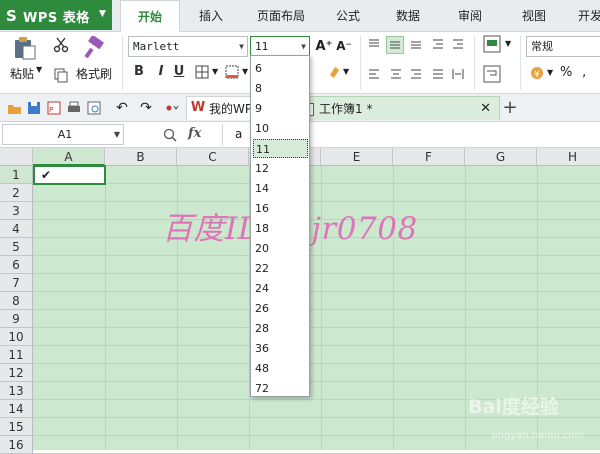 The height and width of the screenshot is (454, 600). What do you see at coordinates (280, 68) in the screenshot?
I see `font-size-option: 6` at bounding box center [280, 68].